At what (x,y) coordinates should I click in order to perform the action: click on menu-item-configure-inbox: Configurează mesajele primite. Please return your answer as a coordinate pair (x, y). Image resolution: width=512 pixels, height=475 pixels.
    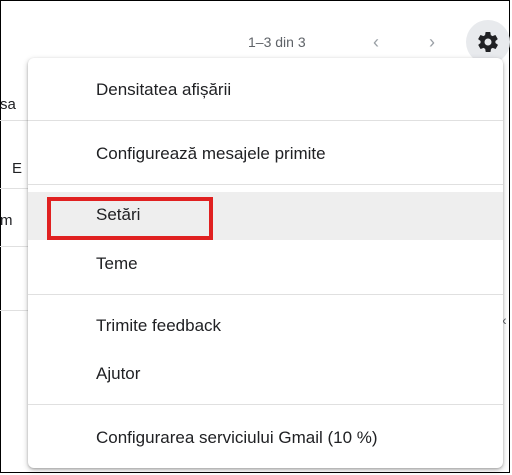
    Looking at the image, I should click on (265, 156).